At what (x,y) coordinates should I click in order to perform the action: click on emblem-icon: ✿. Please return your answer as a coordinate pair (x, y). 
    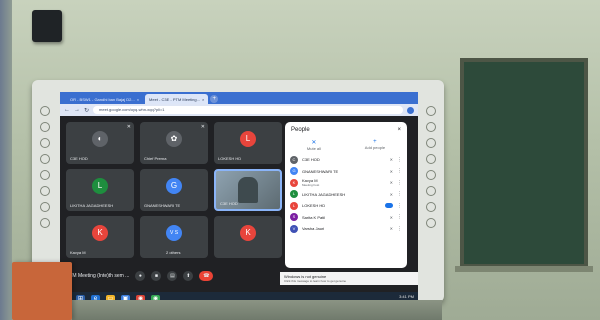
    Looking at the image, I should click on (174, 139).